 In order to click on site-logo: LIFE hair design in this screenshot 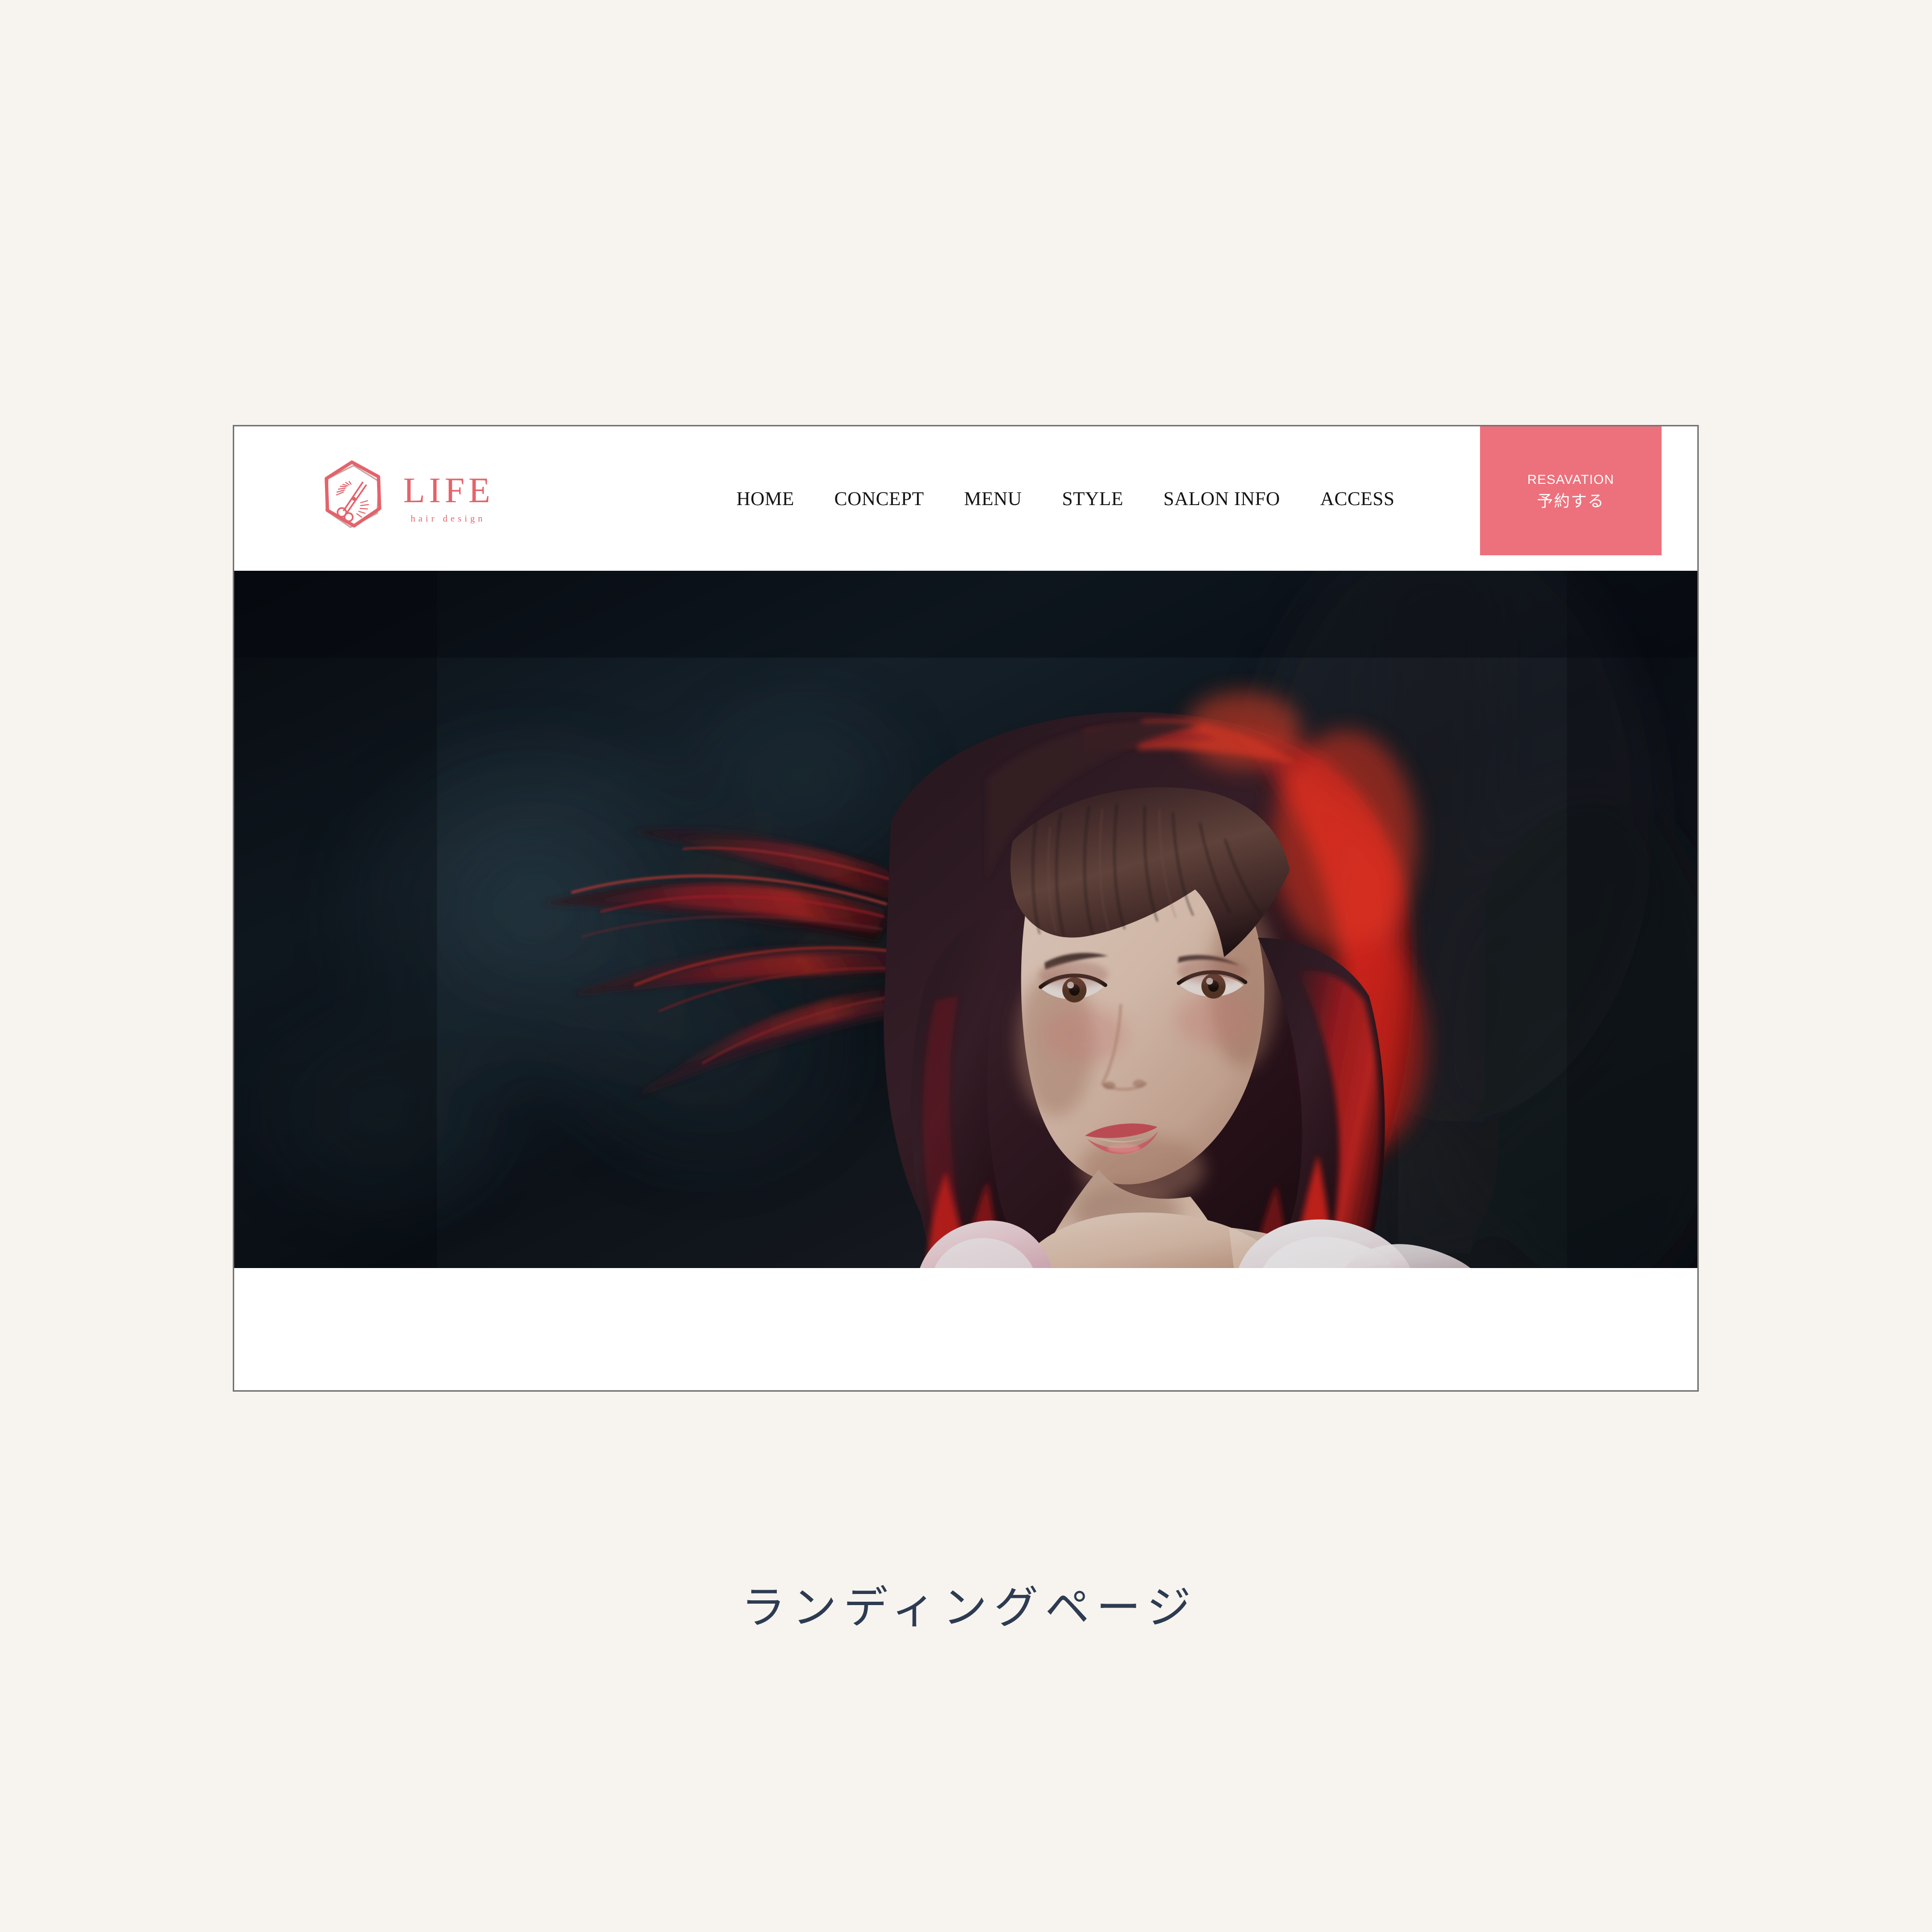, I will do `click(416, 498)`.